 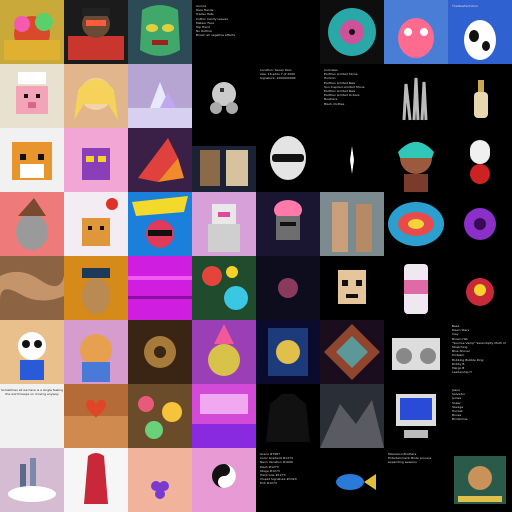 What do you see at coordinates (288, 160) in the screenshot?
I see `nft-tile-alien-sunglasses` at bounding box center [288, 160].